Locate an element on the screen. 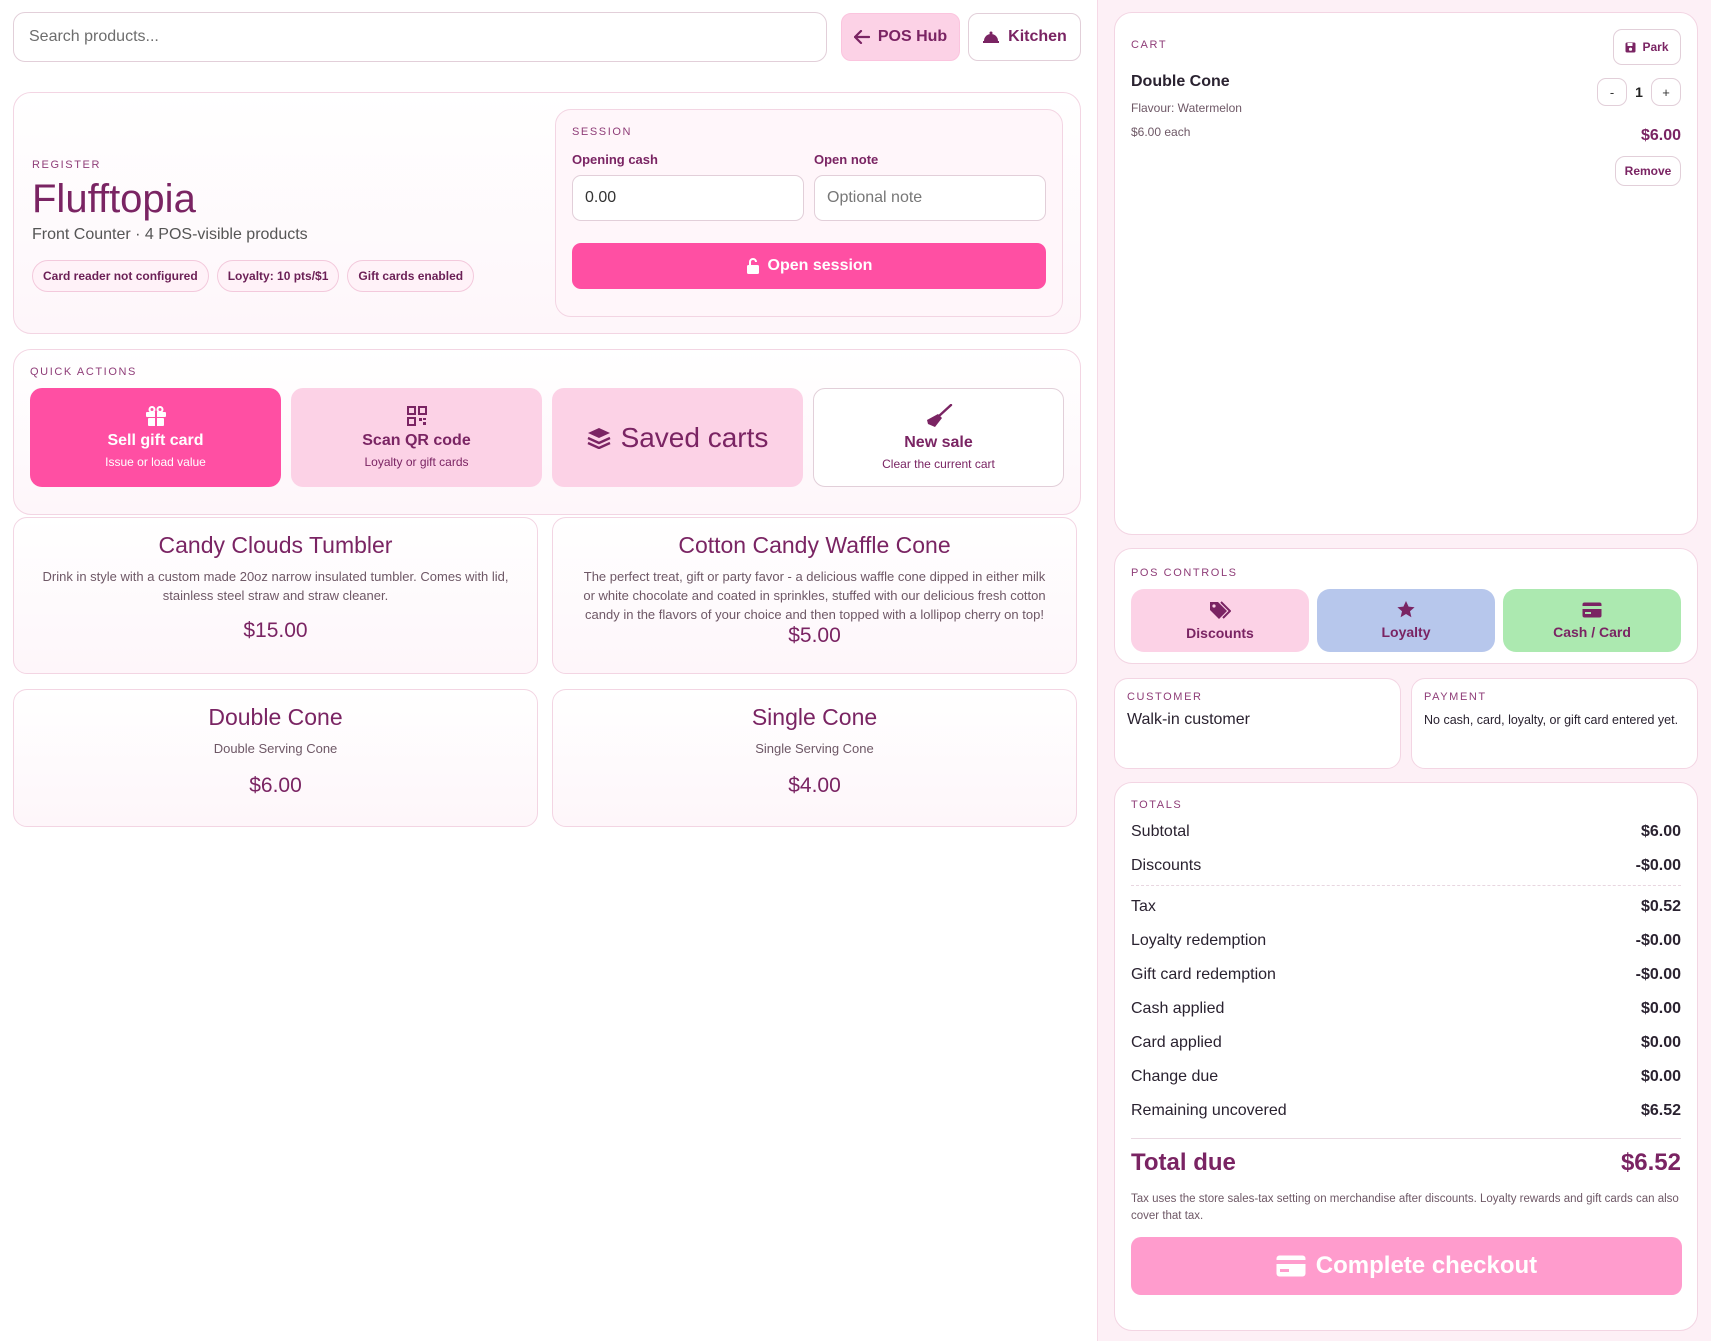 This screenshot has height=1341, width=1711. open-note-field: Open note is located at coordinates (930, 186).